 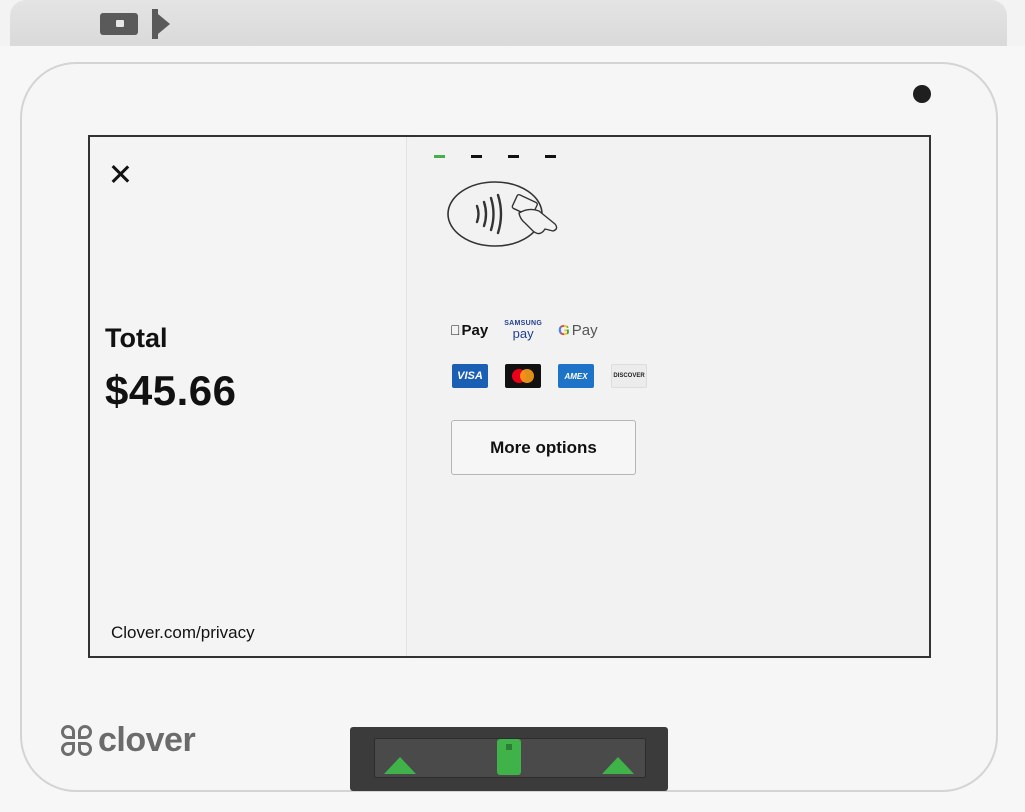 I want to click on slot-arrow-icon, so click(x=161, y=24).